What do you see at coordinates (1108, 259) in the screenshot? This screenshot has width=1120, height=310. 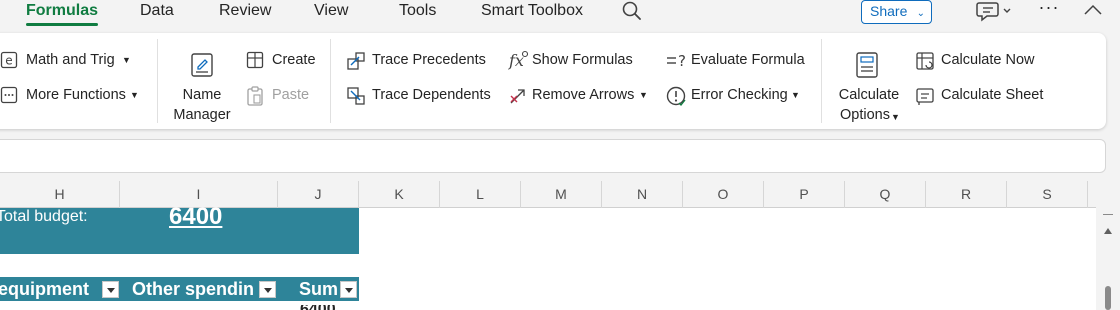 I see `vertical-scrollbar` at bounding box center [1108, 259].